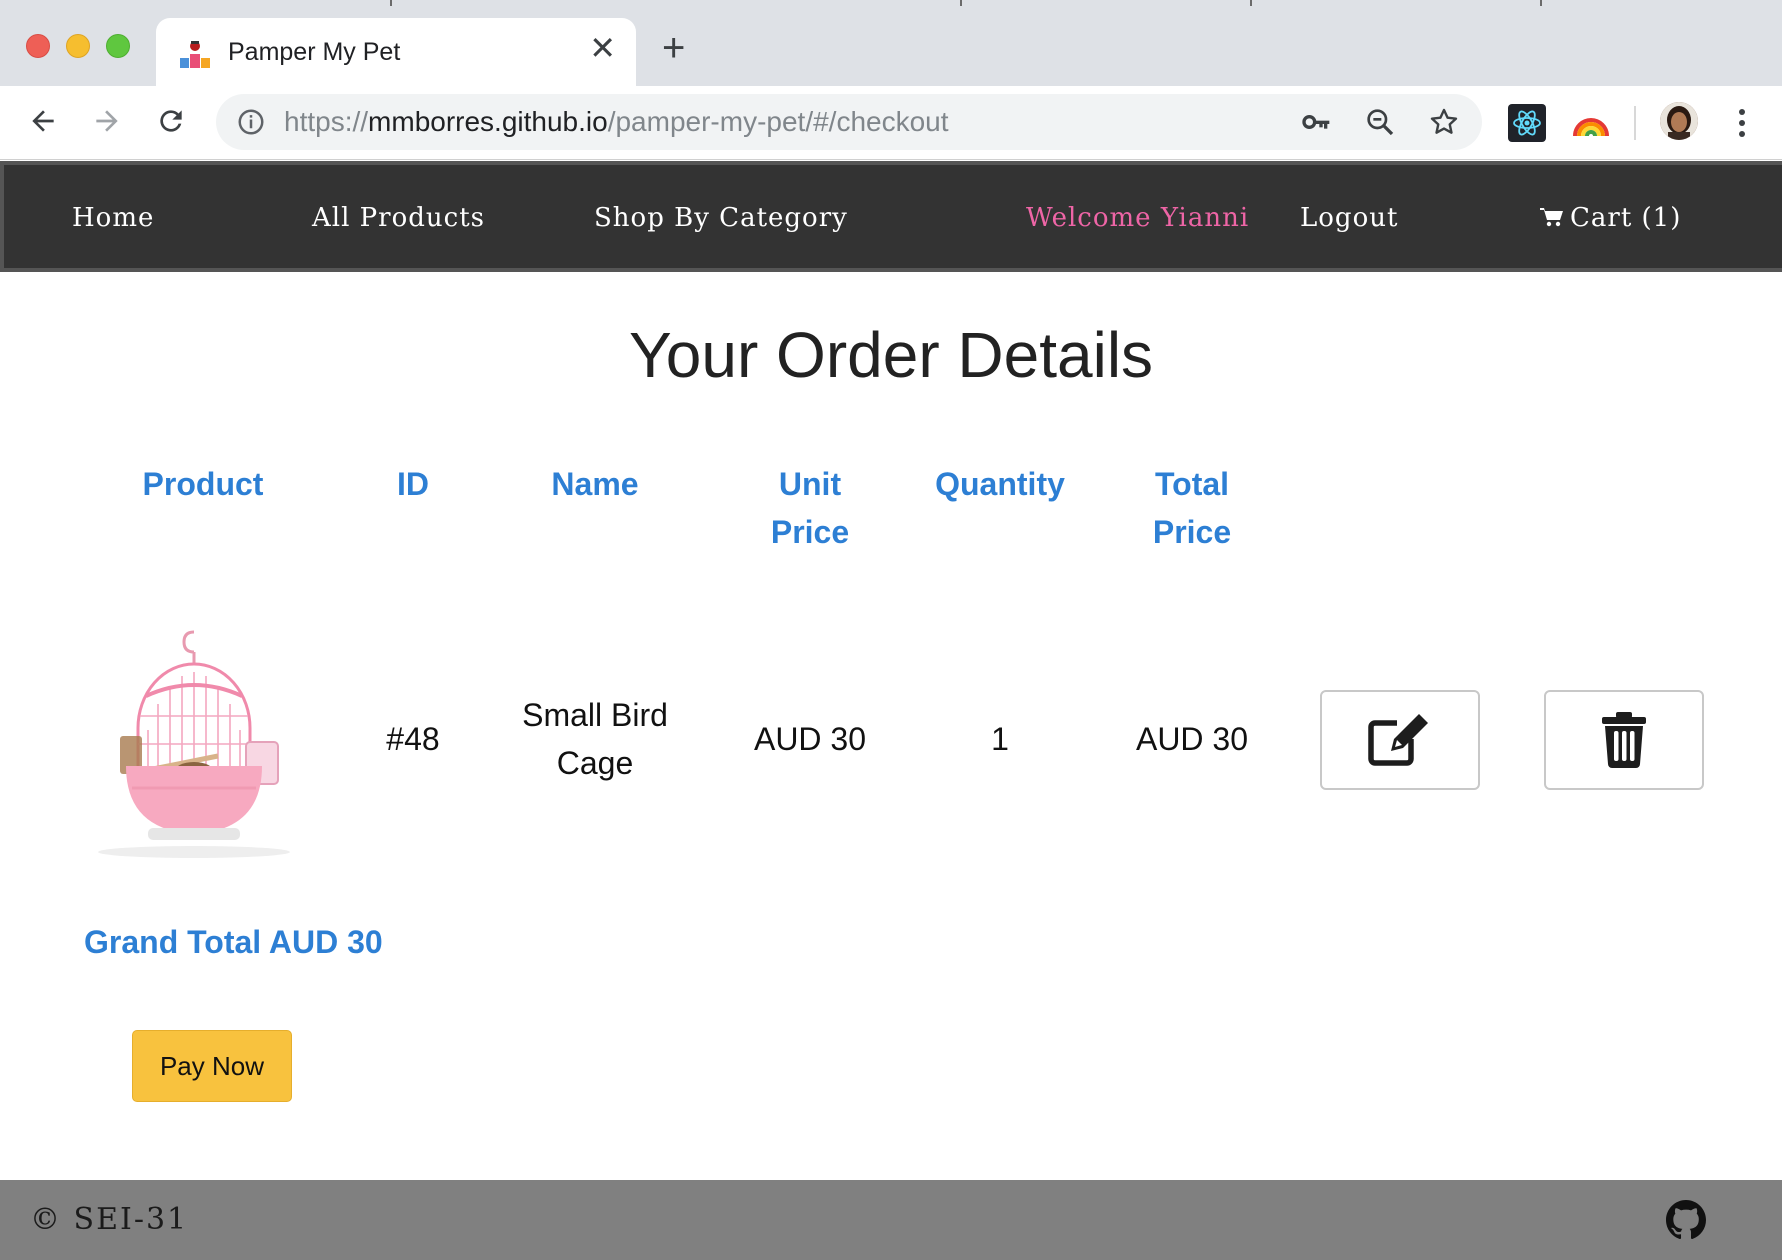 Image resolution: width=1782 pixels, height=1260 pixels. I want to click on footer: © SEI-31, so click(891, 1220).